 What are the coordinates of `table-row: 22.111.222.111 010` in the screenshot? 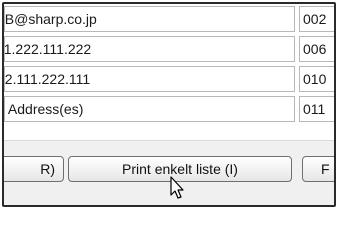 It's located at (169, 79).